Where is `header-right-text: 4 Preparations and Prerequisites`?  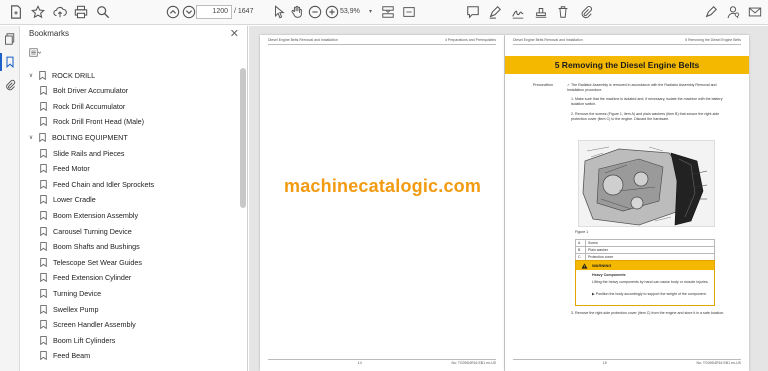 header-right-text: 4 Preparations and Prerequisites is located at coordinates (470, 40).